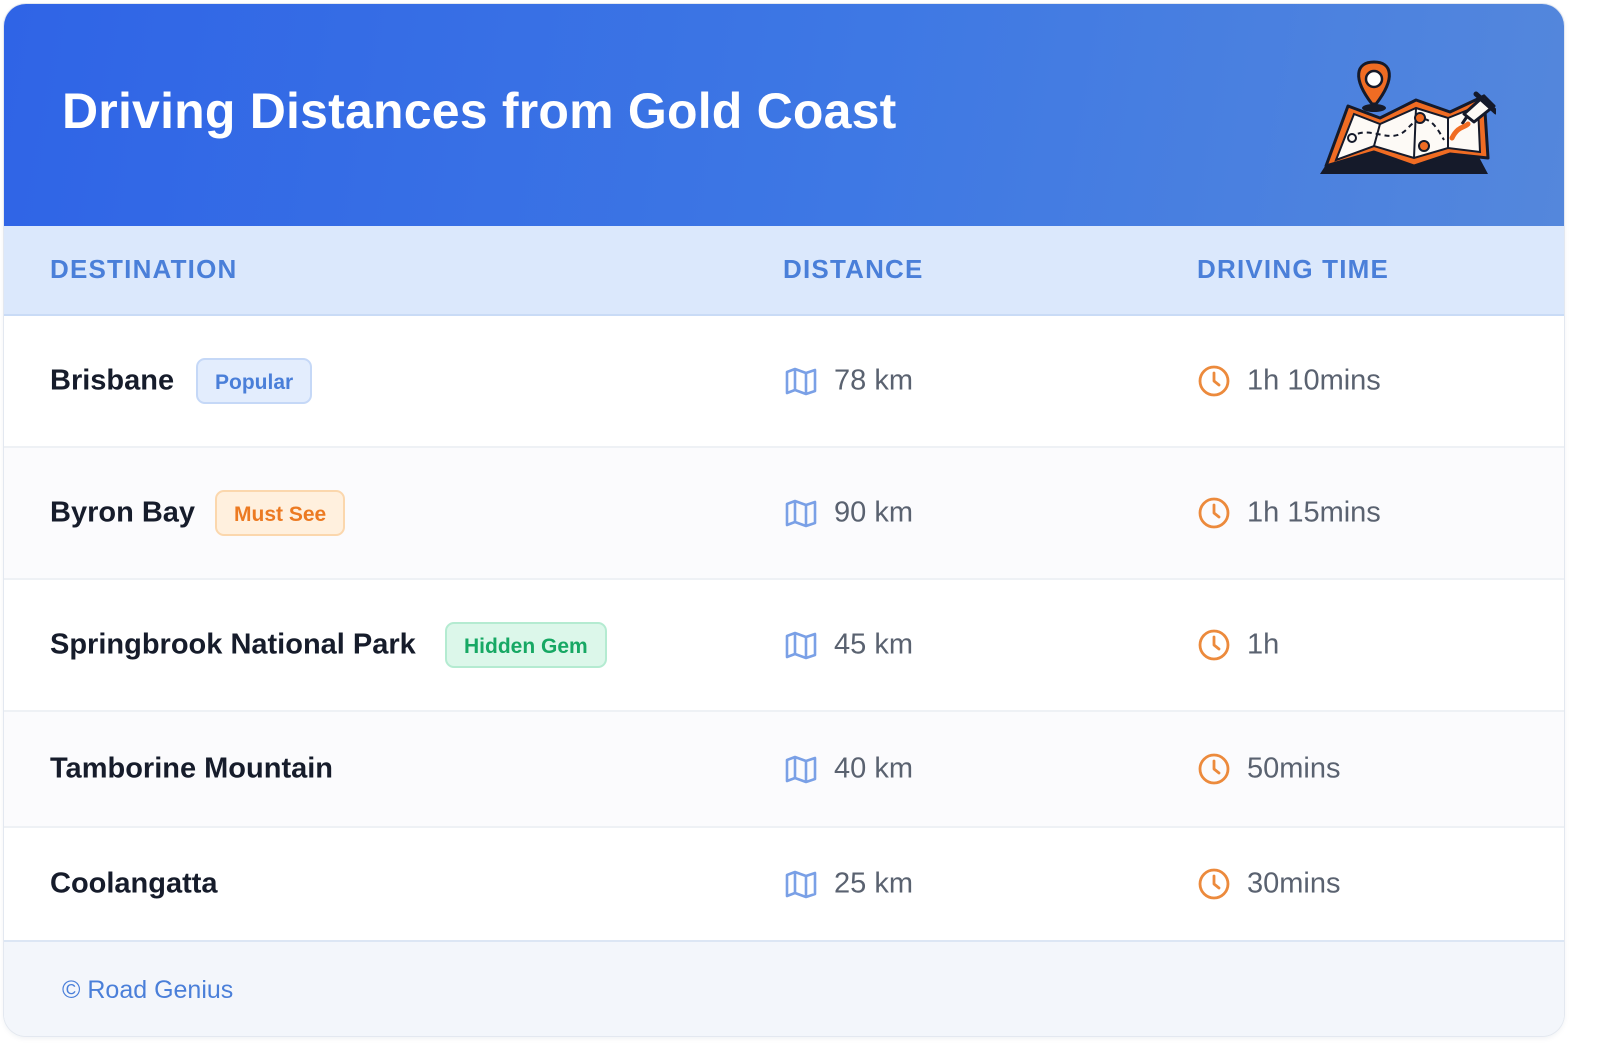 Image resolution: width=1608 pixels, height=1064 pixels. Describe the element at coordinates (1294, 768) in the screenshot. I see `driving-time-value: 50mins` at that location.